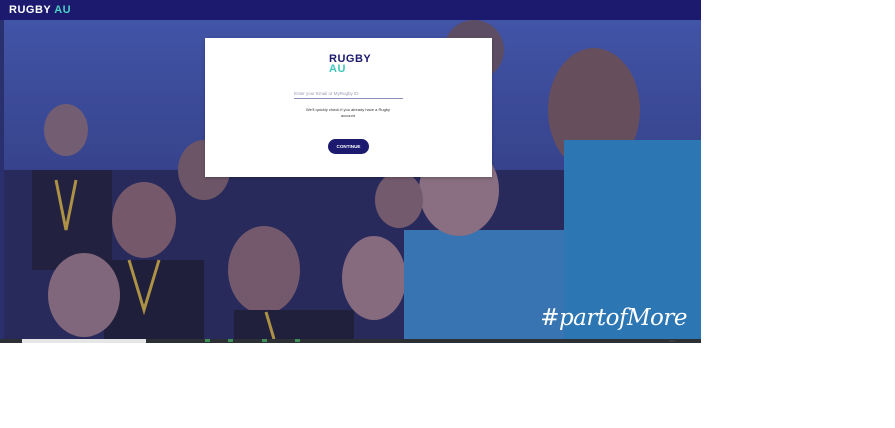 Image resolution: width=895 pixels, height=428 pixels. Describe the element at coordinates (348, 93) in the screenshot. I see `email-or-myrugby-id-input` at that location.